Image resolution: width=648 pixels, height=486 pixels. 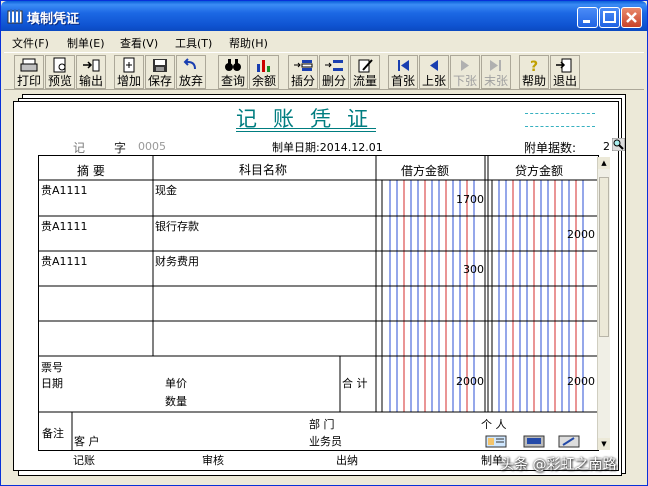 What do you see at coordinates (177, 226) in the screenshot?
I see `row-2-account: 银行存款` at bounding box center [177, 226].